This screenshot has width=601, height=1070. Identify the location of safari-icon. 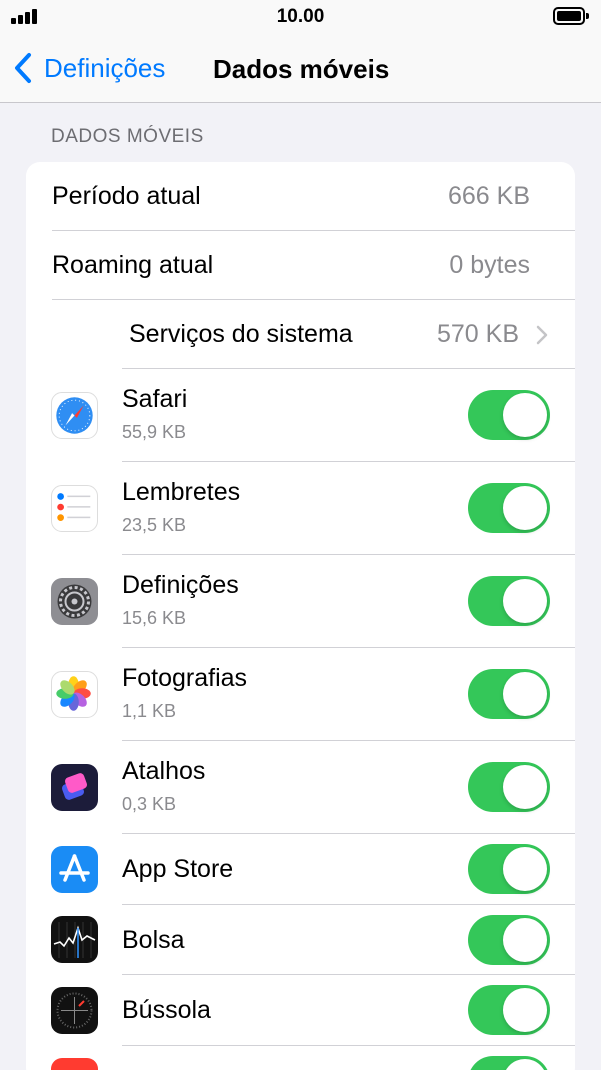
(74, 415).